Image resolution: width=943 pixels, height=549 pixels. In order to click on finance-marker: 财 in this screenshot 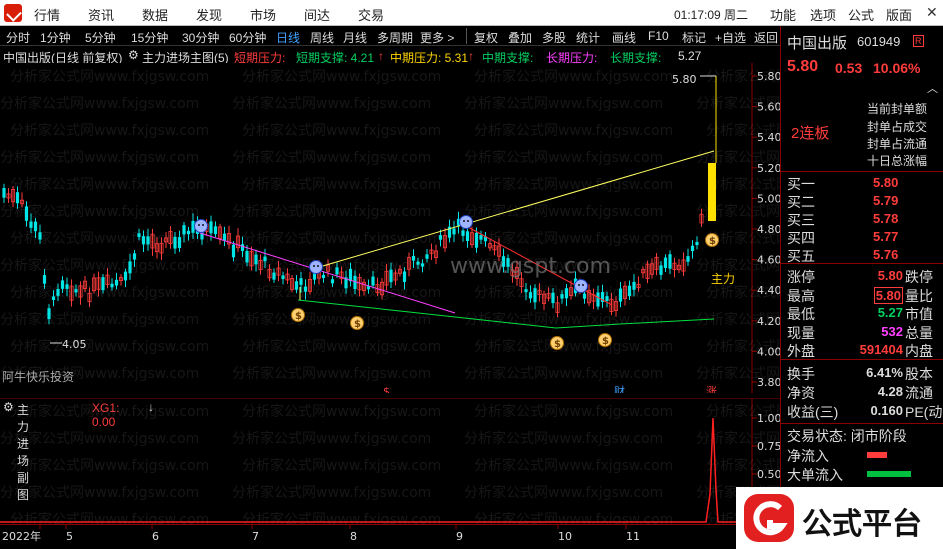, I will do `click(619, 388)`.